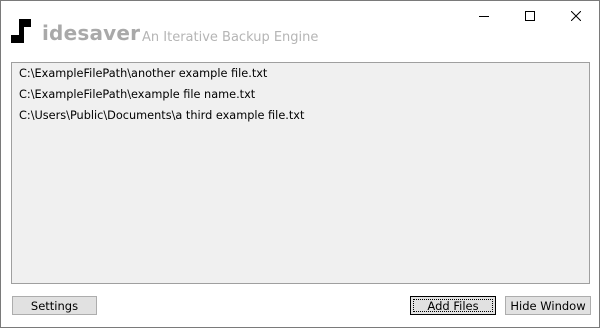 The width and height of the screenshot is (600, 328). I want to click on maximize-button, so click(530, 16).